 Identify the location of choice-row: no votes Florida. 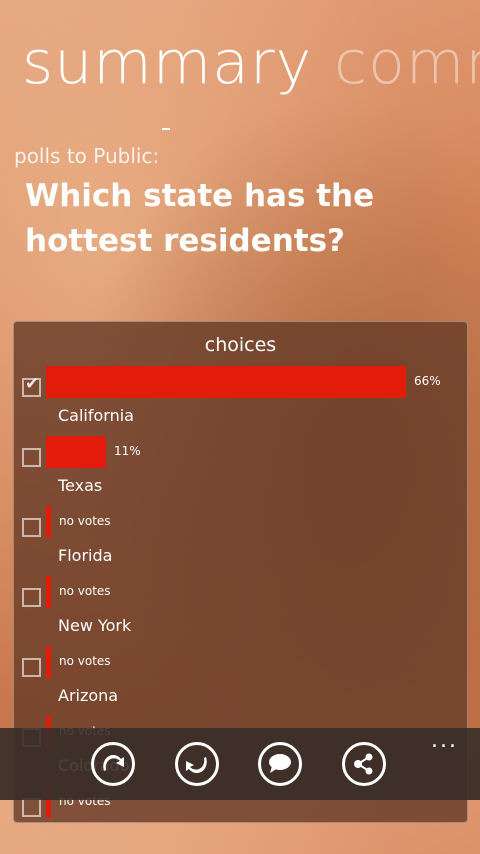
(240, 539).